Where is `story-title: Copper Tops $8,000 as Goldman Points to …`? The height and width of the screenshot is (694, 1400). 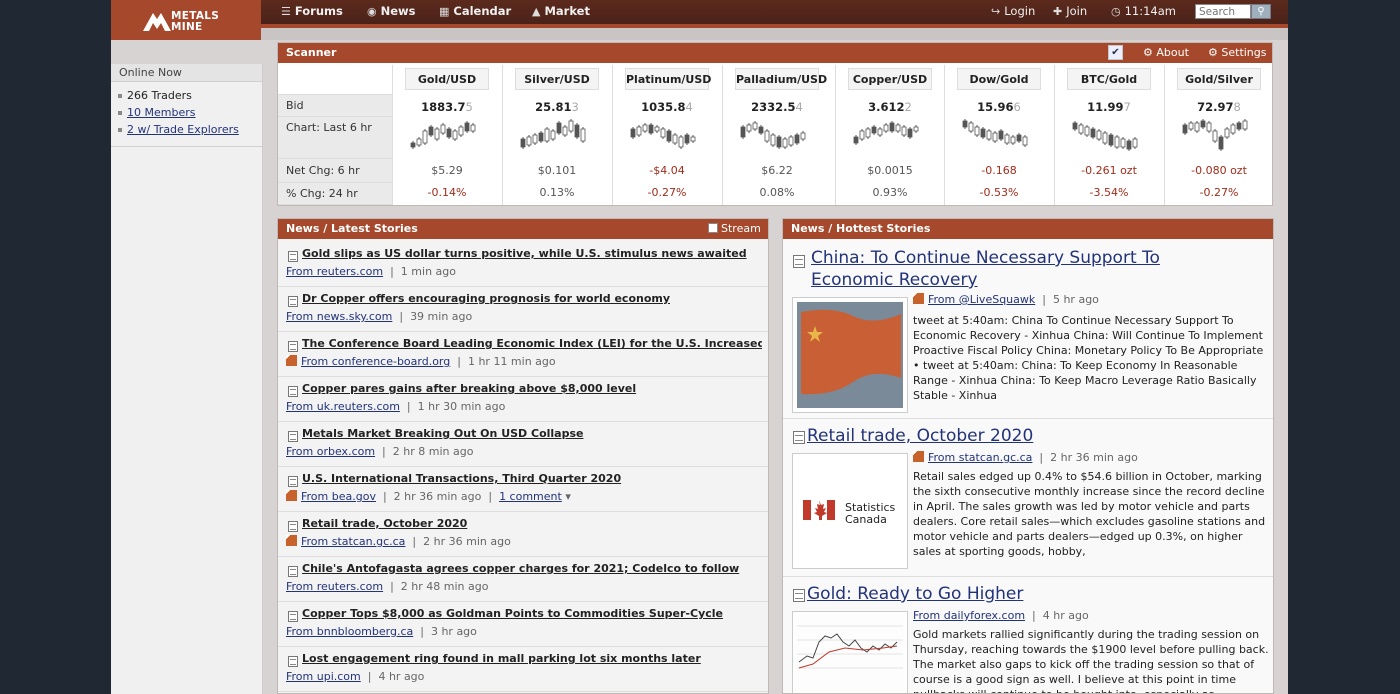 story-title: Copper Tops $8,000 as Goldman Points to … is located at coordinates (532, 613).